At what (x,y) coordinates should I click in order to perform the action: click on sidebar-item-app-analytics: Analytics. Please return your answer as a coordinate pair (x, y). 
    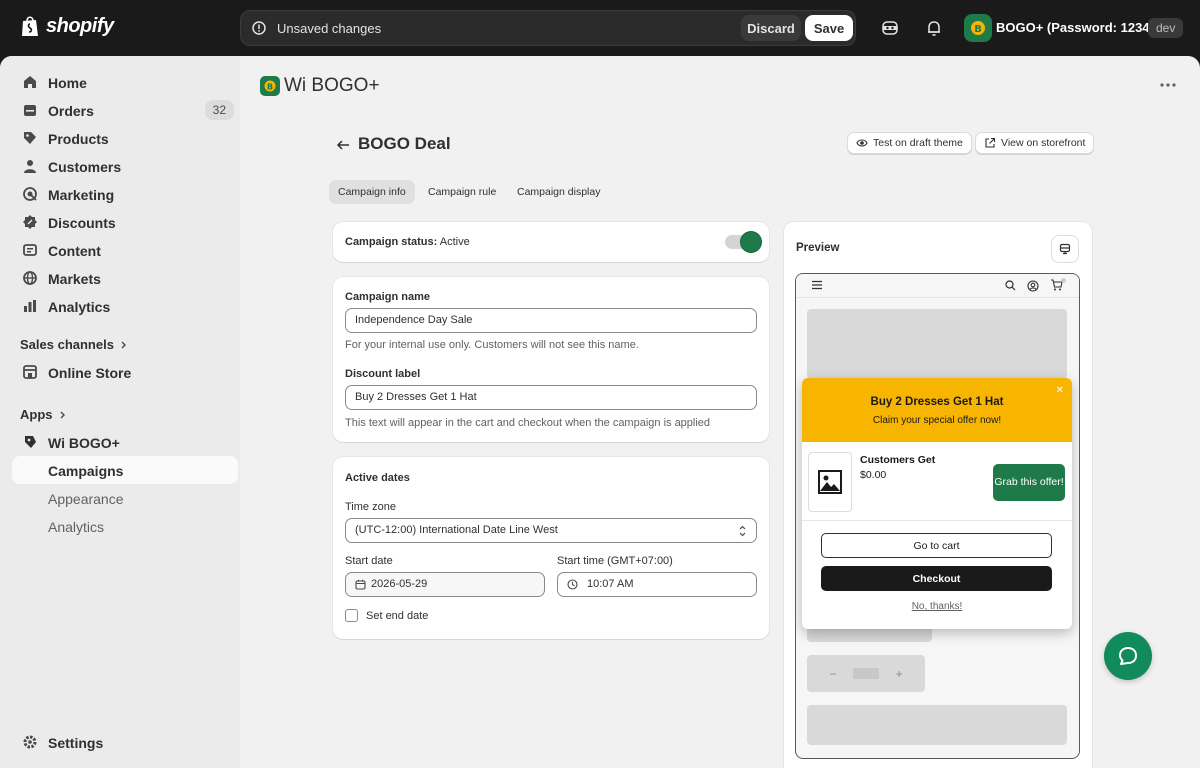
    Looking at the image, I should click on (125, 526).